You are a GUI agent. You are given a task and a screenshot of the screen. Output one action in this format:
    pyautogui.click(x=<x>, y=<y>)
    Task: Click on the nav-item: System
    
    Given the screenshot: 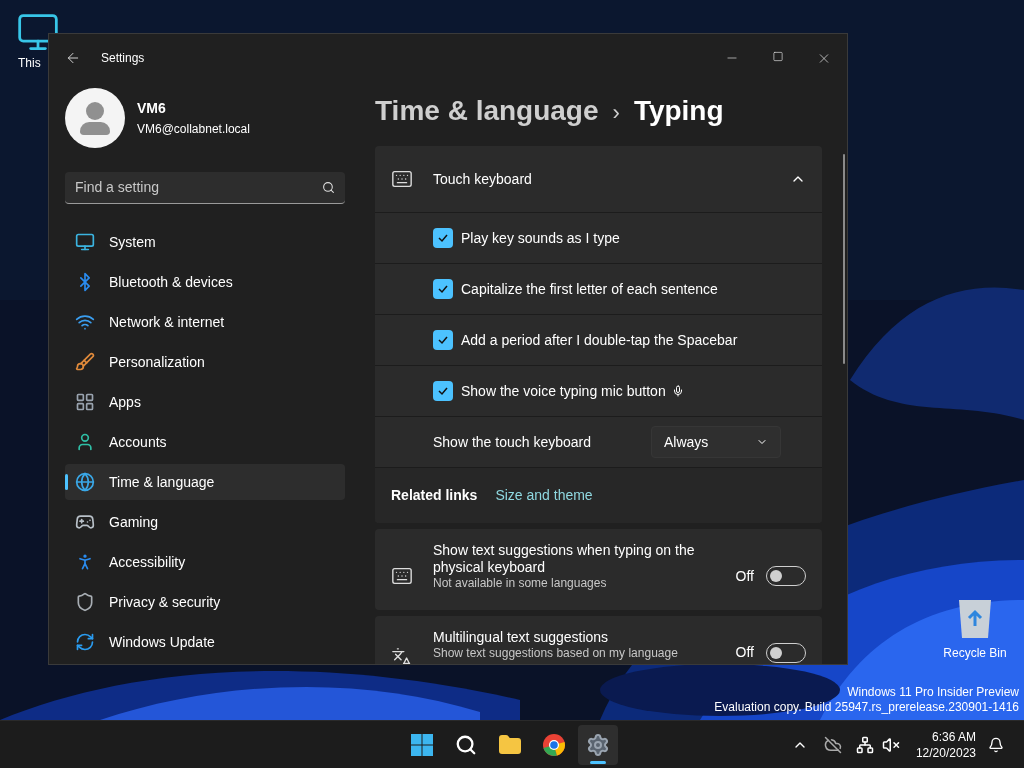 What is the action you would take?
    pyautogui.click(x=205, y=242)
    